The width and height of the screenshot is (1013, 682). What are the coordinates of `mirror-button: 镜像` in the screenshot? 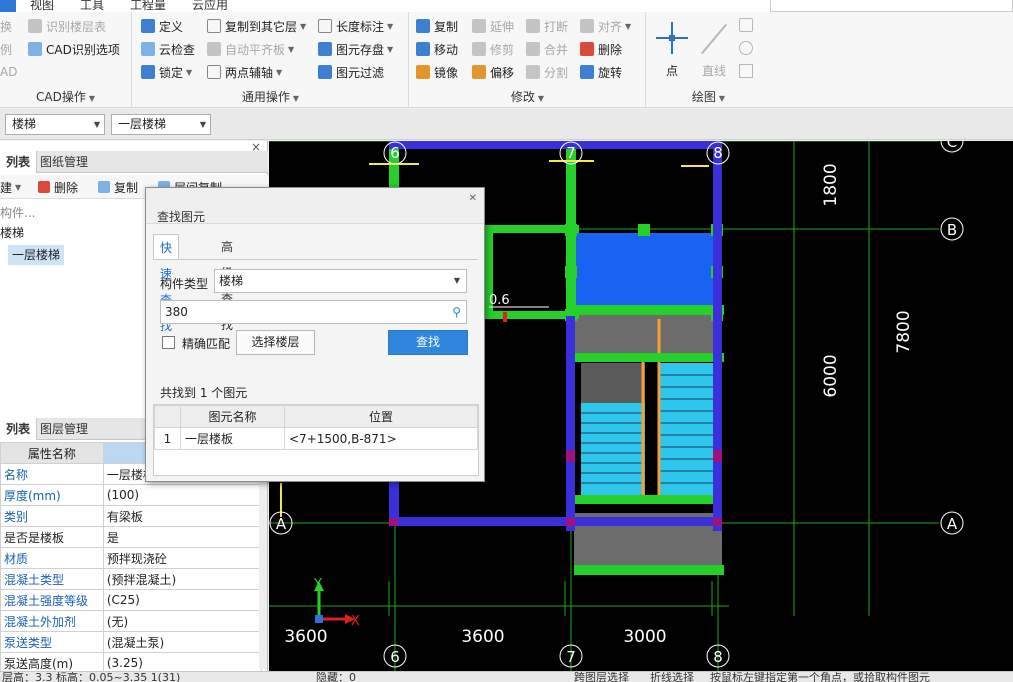 It's located at (437, 72).